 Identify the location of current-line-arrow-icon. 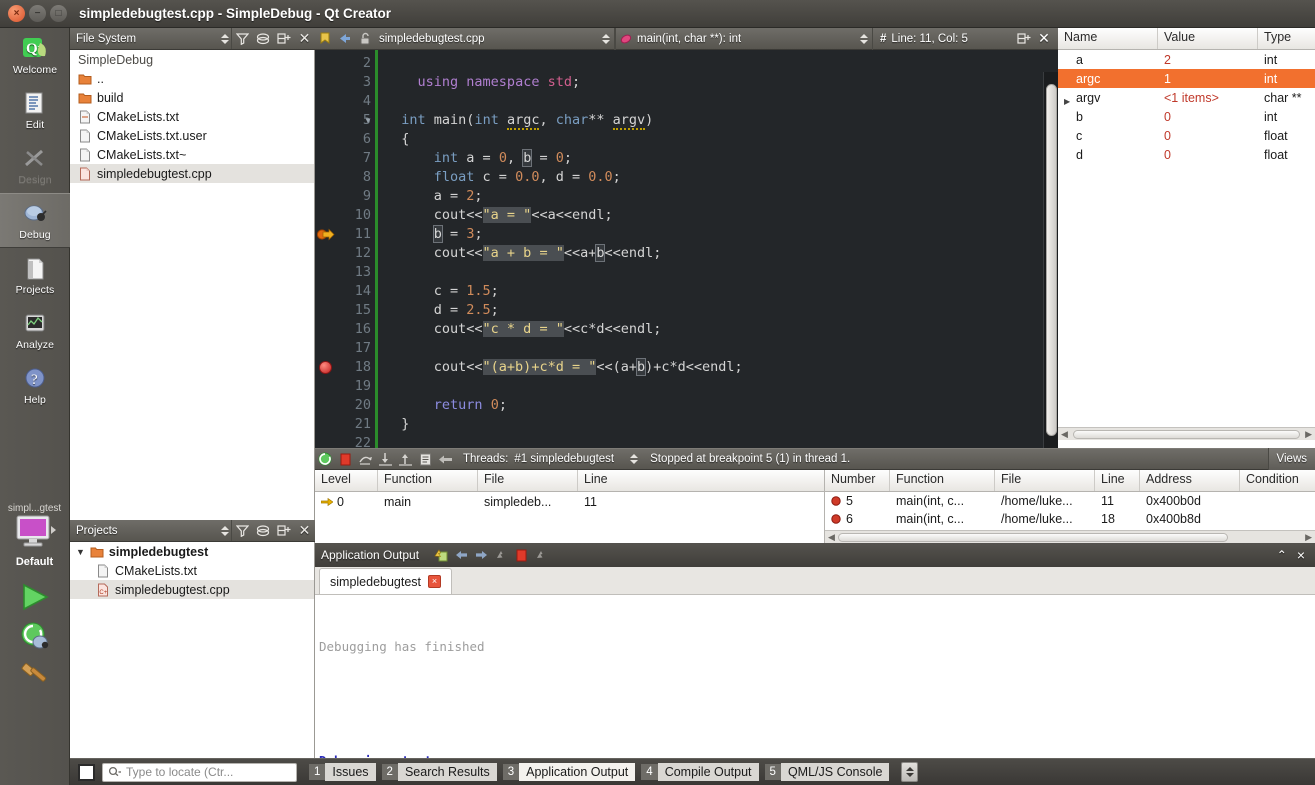
(325, 235).